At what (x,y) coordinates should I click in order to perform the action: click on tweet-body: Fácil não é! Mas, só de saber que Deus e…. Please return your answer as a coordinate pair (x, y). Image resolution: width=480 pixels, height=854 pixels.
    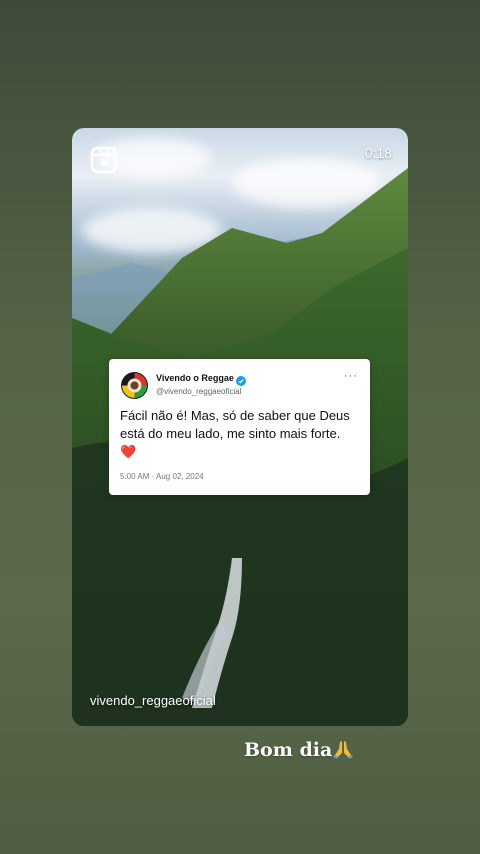
    Looking at the image, I should click on (235, 424).